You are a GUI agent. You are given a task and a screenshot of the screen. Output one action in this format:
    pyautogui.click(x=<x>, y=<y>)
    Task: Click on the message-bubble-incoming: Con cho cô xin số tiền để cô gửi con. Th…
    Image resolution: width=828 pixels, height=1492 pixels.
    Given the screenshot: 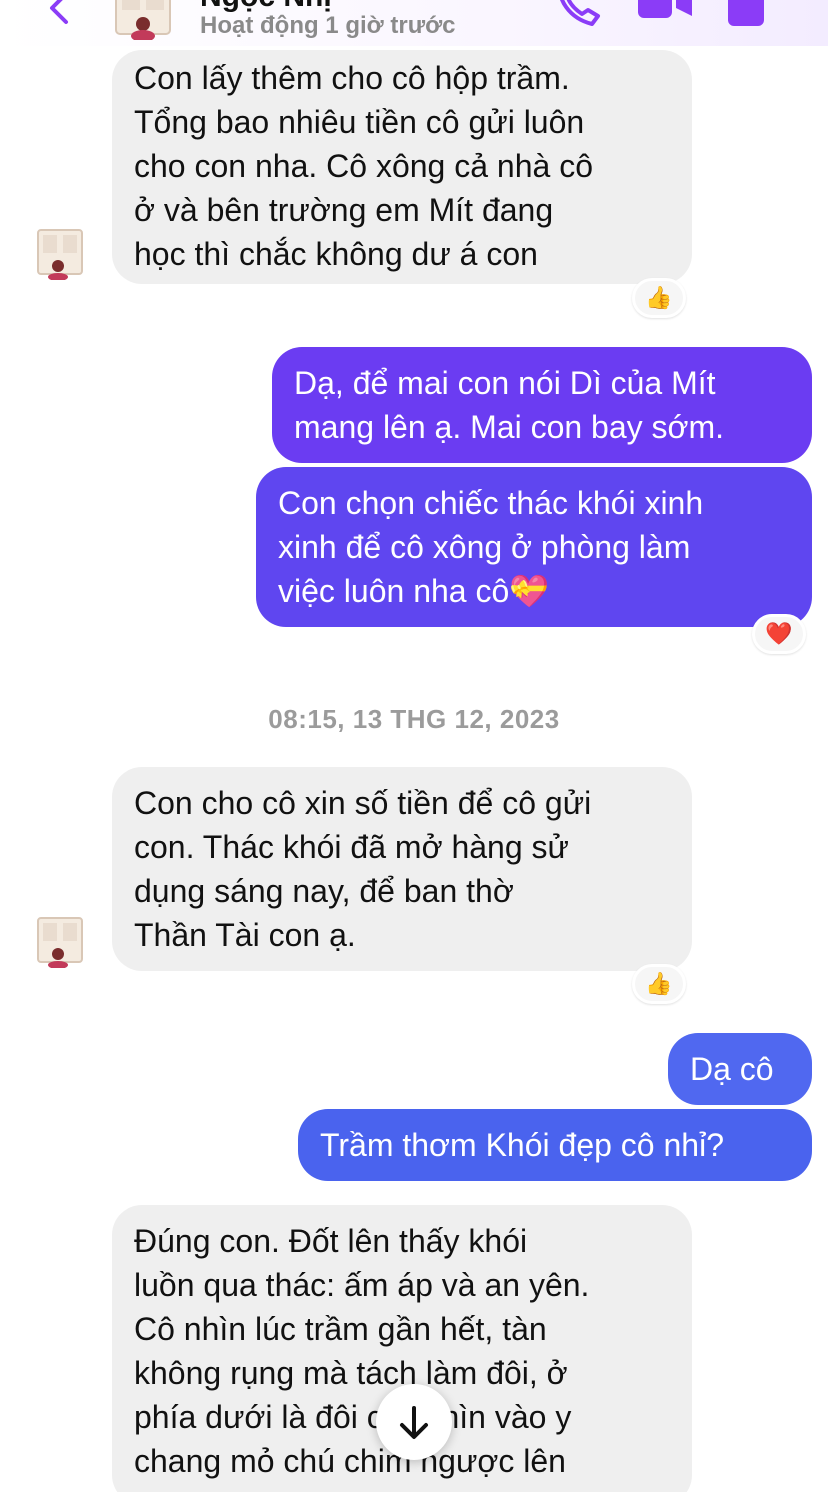 What is the action you would take?
    pyautogui.click(x=402, y=869)
    